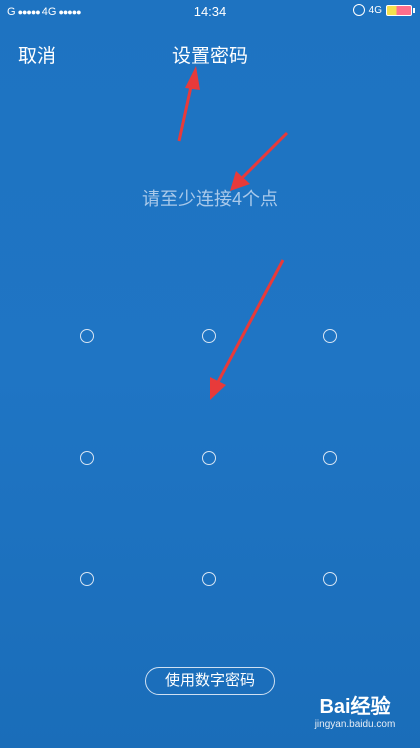 This screenshot has width=420, height=748. Describe the element at coordinates (233, 233) in the screenshot. I see `annotation-arrows` at that location.